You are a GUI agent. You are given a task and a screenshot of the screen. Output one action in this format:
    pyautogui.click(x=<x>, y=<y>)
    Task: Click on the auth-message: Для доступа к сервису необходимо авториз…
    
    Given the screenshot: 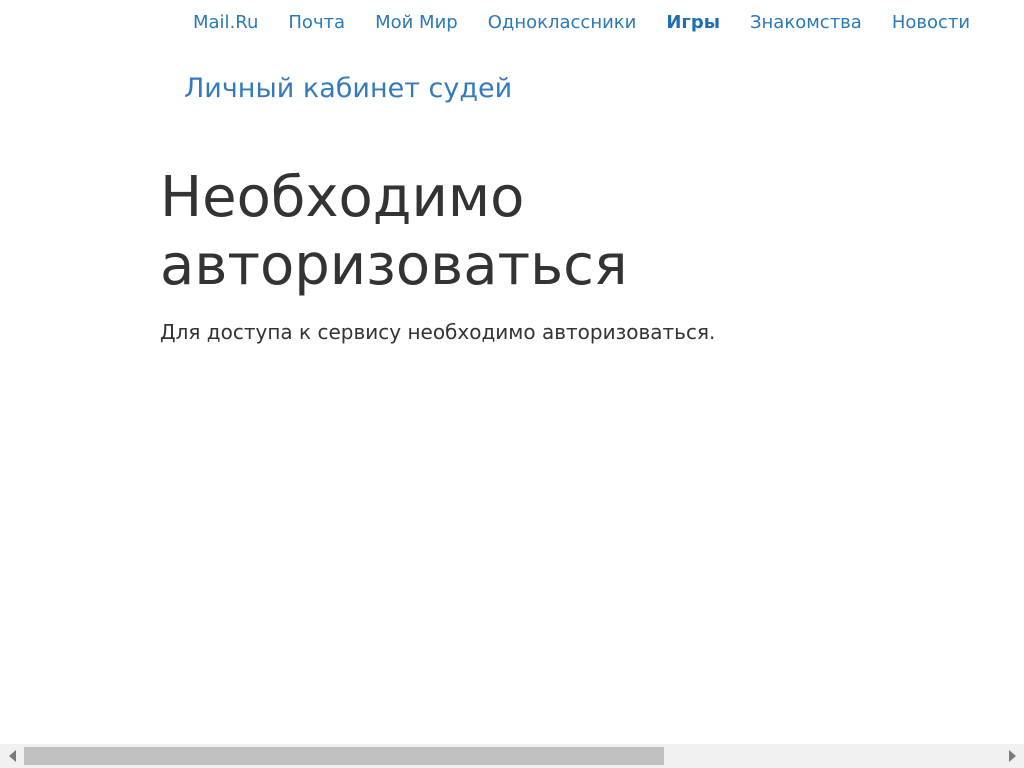 What is the action you would take?
    pyautogui.click(x=438, y=332)
    